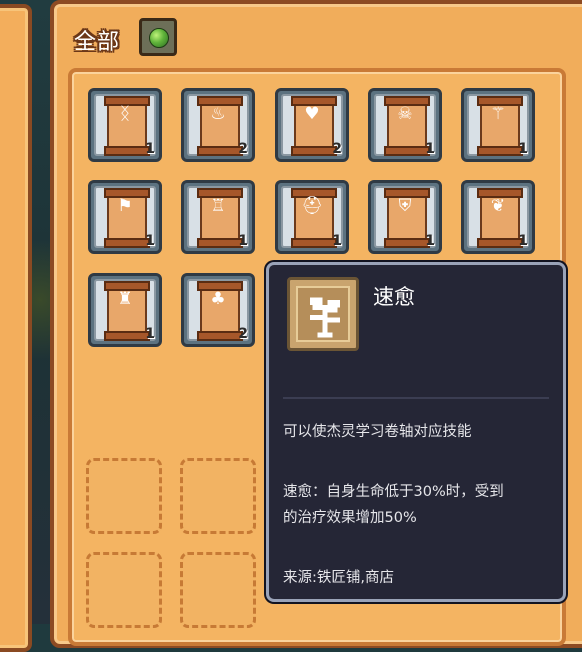 The image size is (582, 652). I want to click on banner-icon: ⚑, so click(125, 206).